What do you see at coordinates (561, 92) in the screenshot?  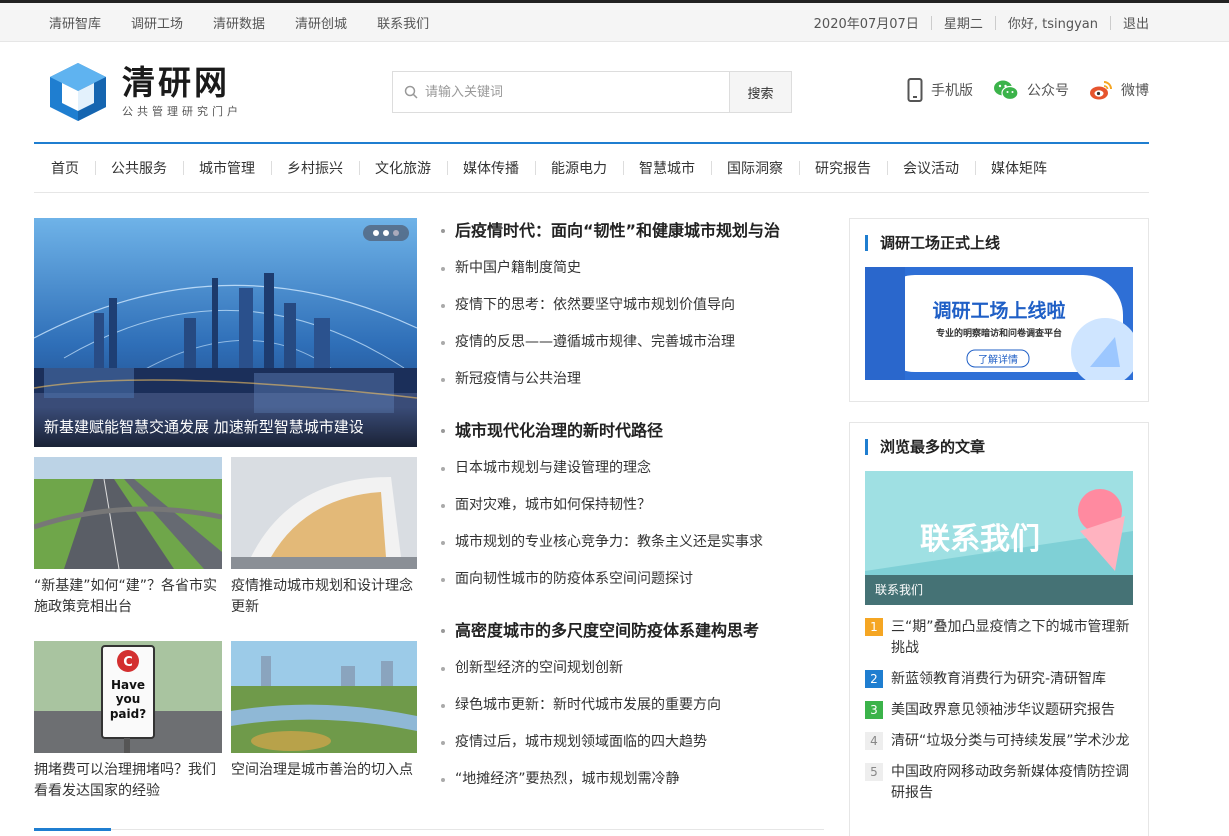 I see `search-input` at bounding box center [561, 92].